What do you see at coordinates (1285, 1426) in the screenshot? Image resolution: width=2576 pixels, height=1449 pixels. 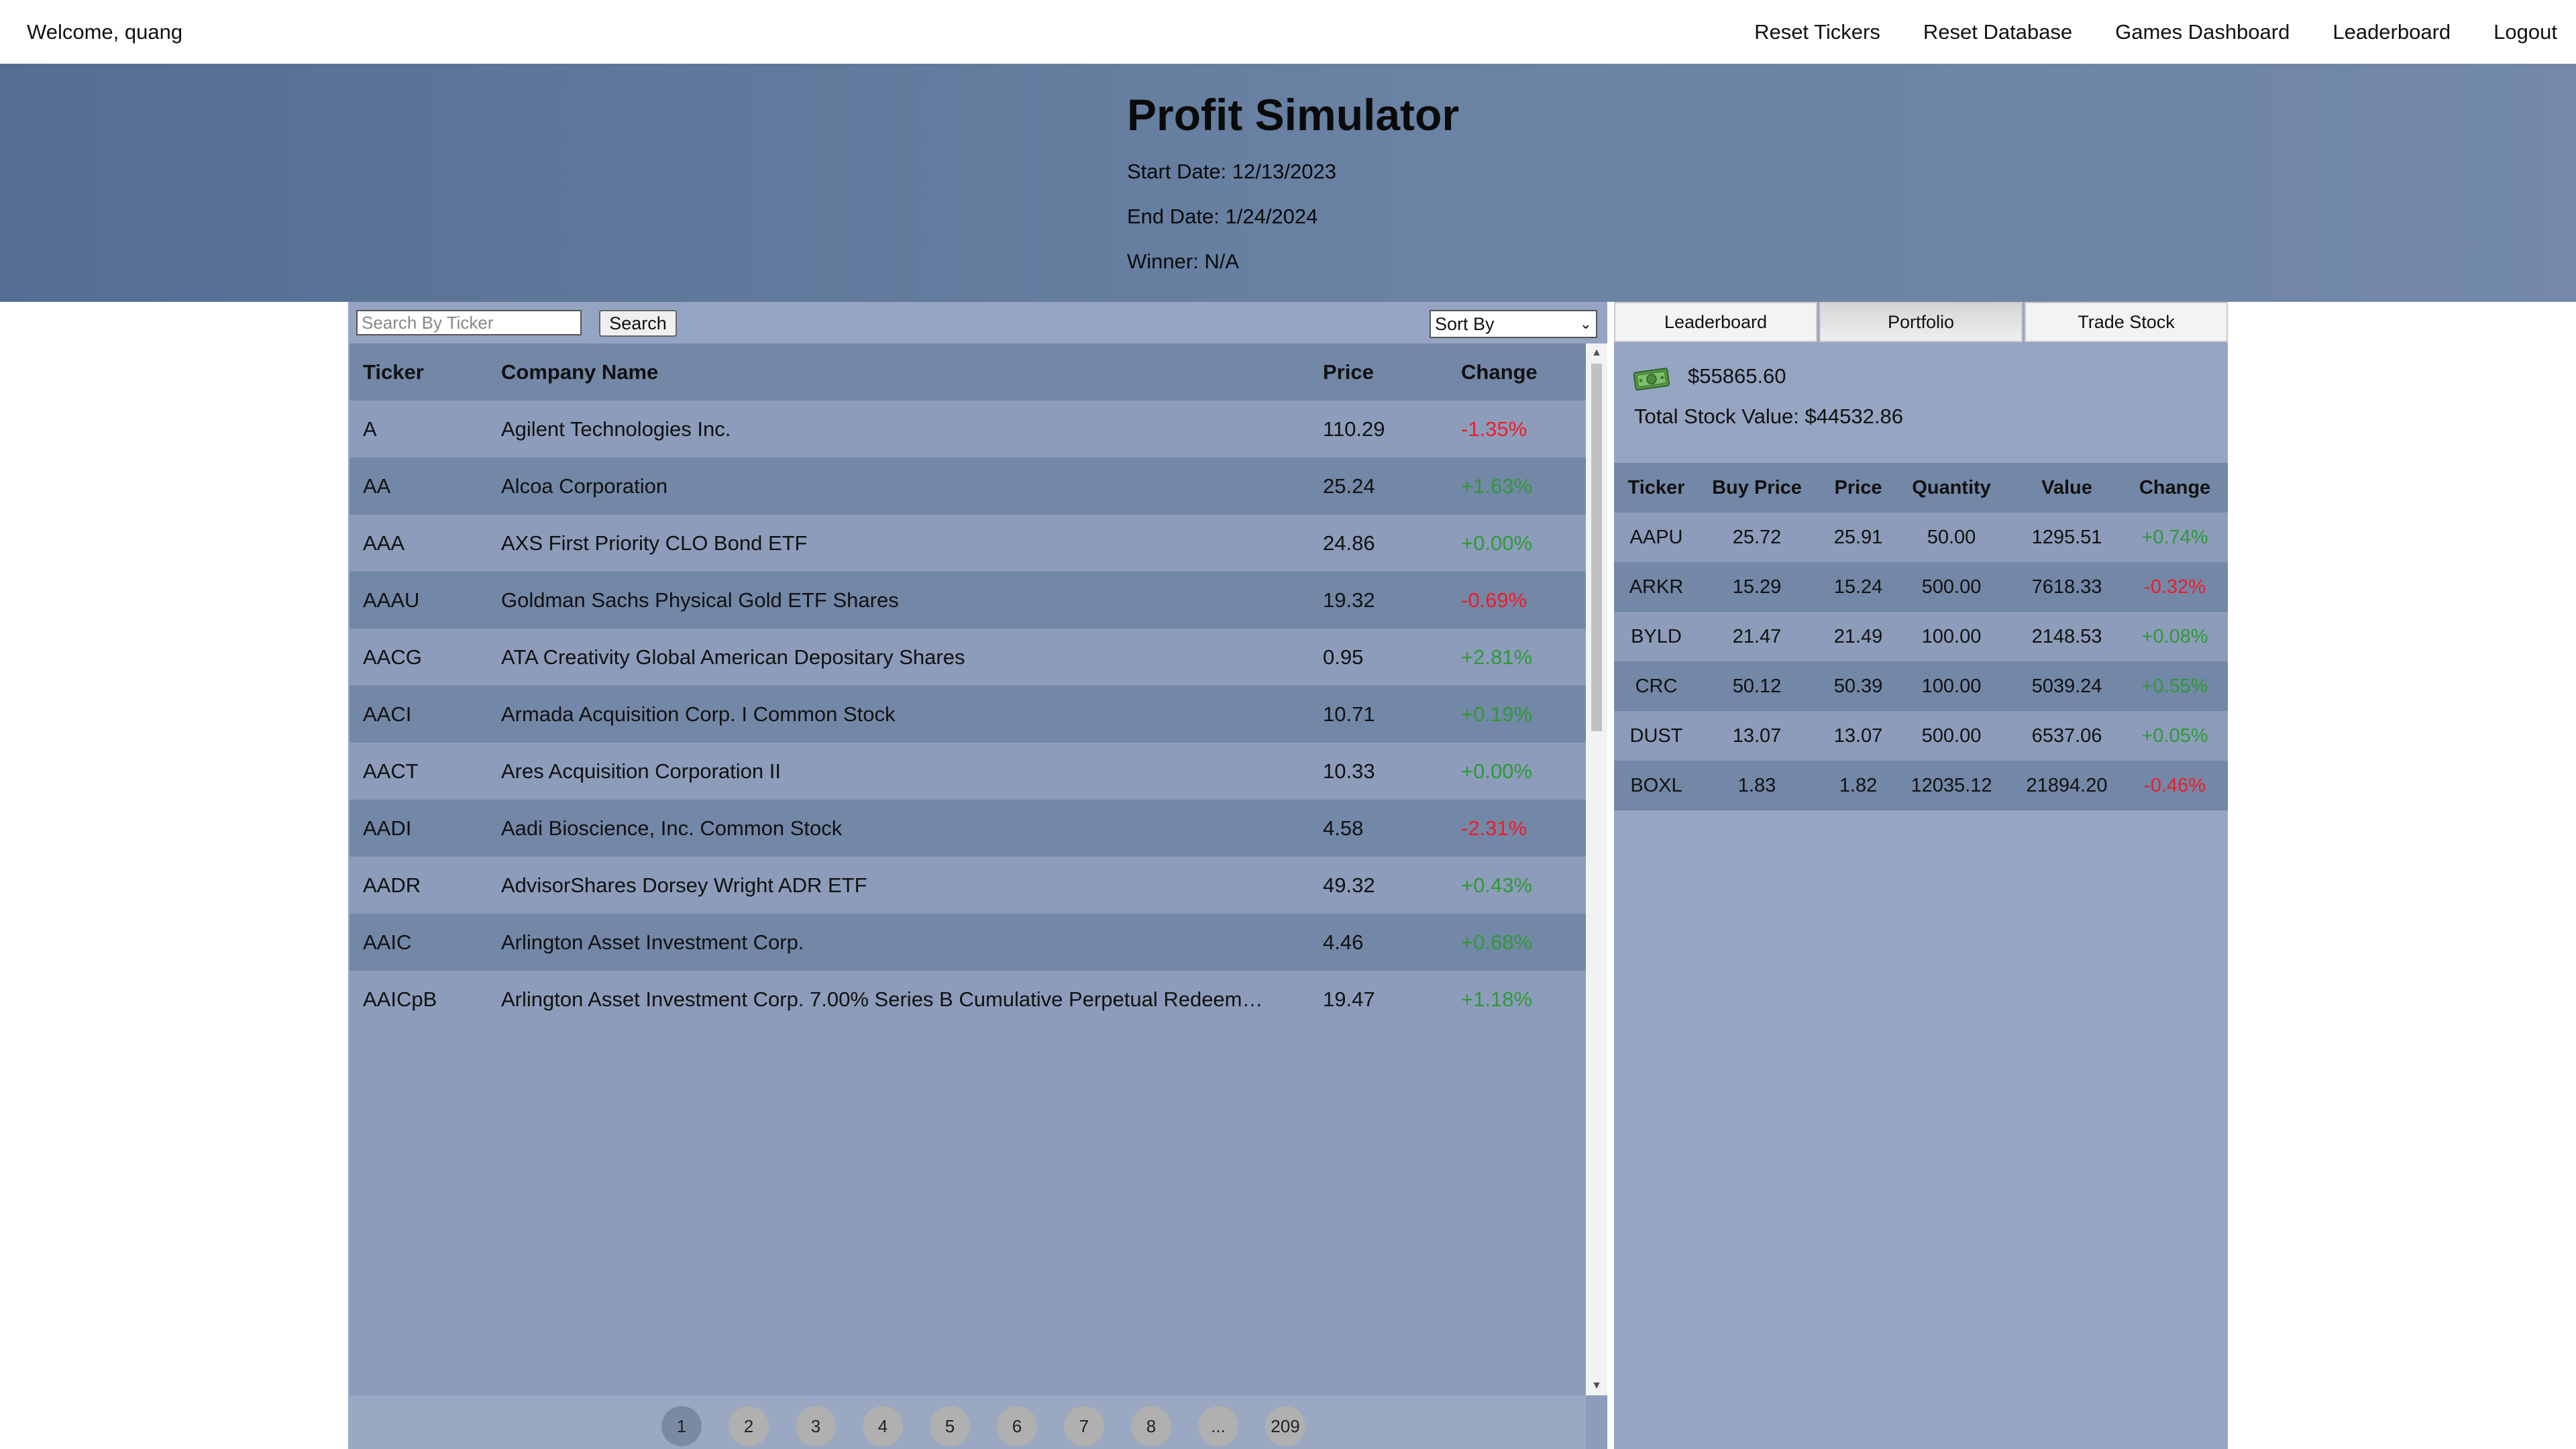 I see `page-button-209: 209` at bounding box center [1285, 1426].